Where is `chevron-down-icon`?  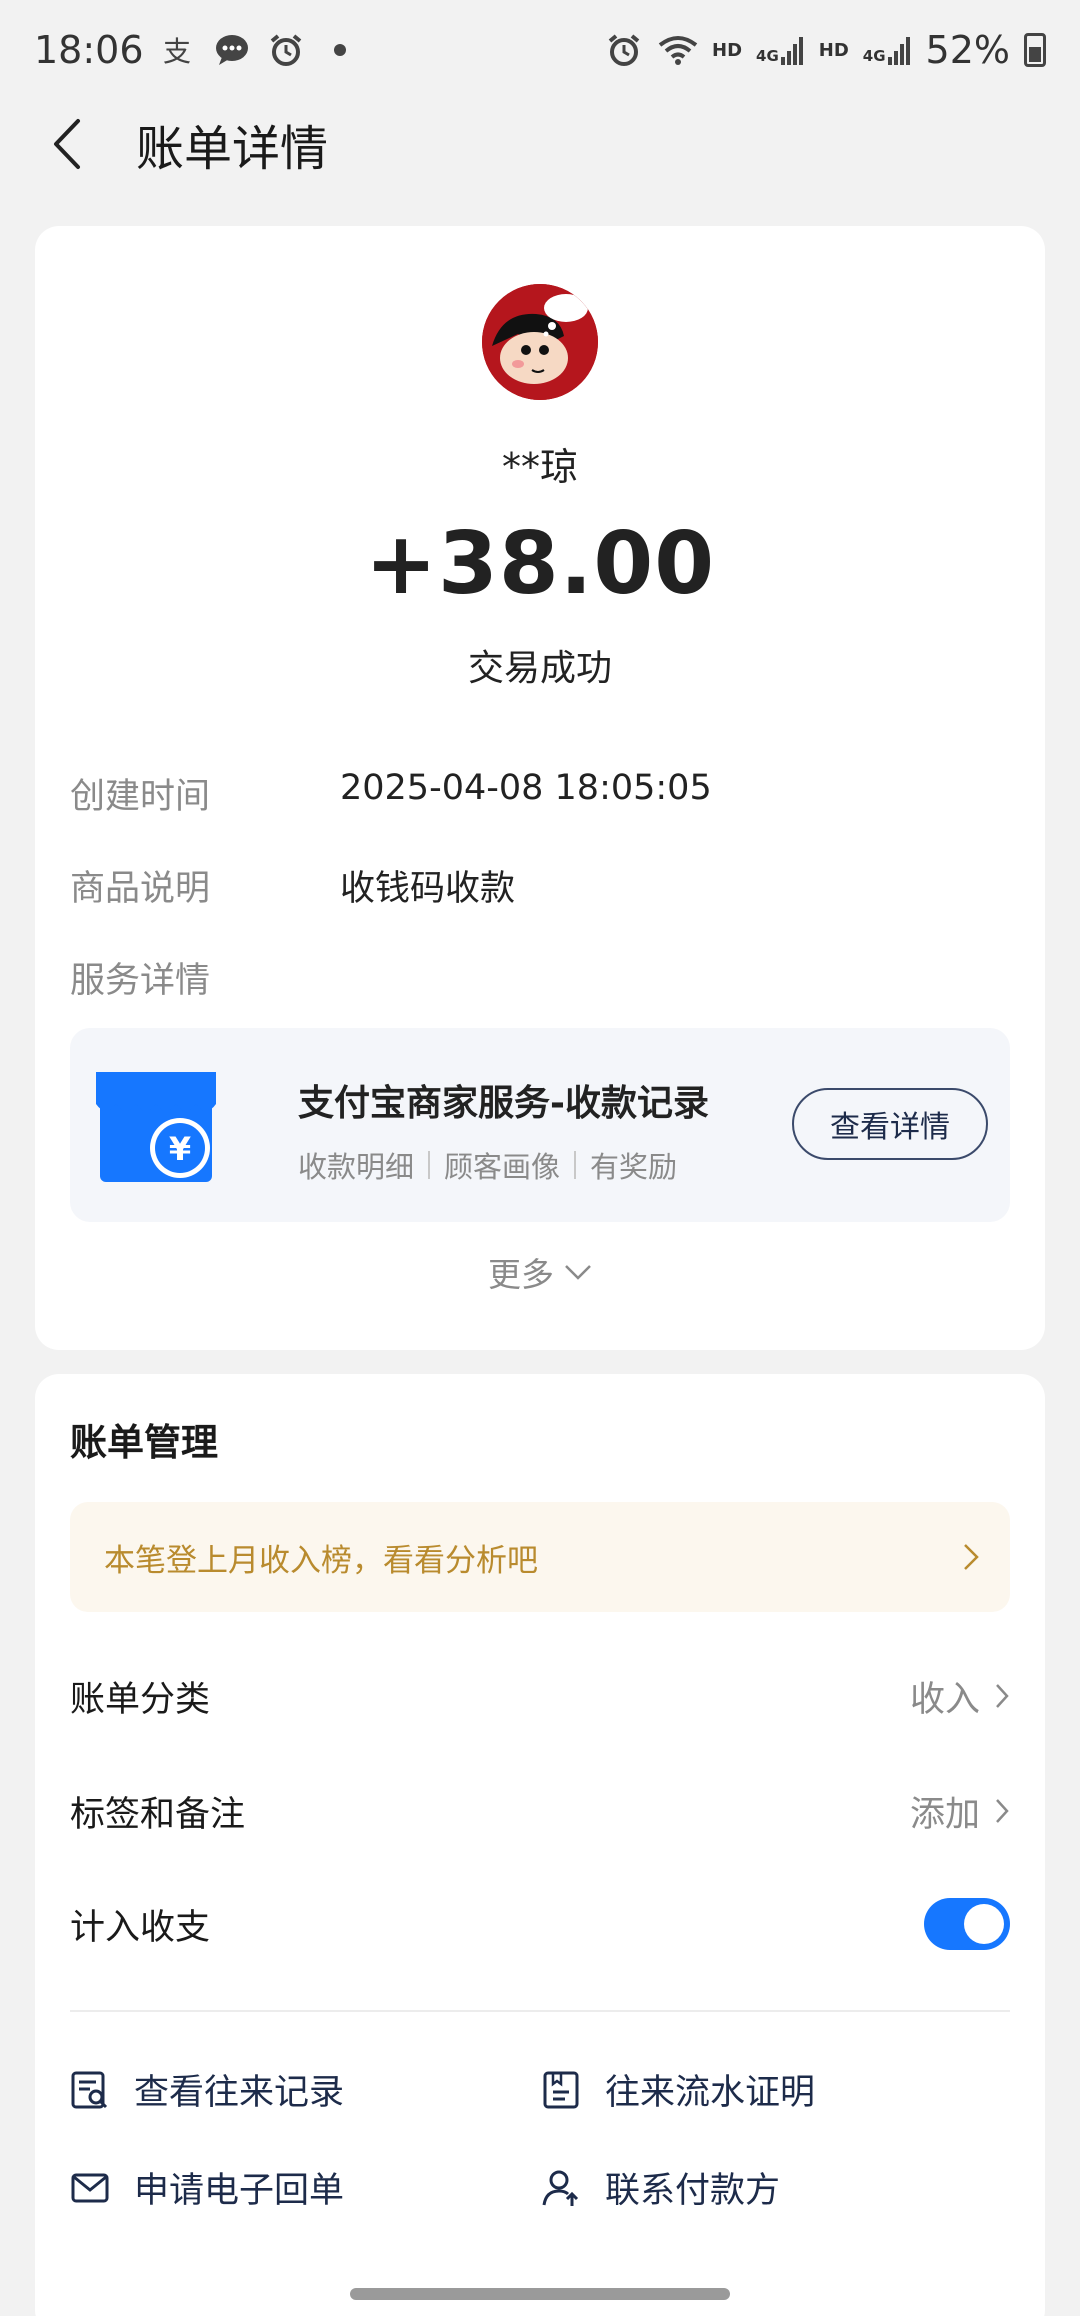
chevron-down-icon is located at coordinates (578, 1272).